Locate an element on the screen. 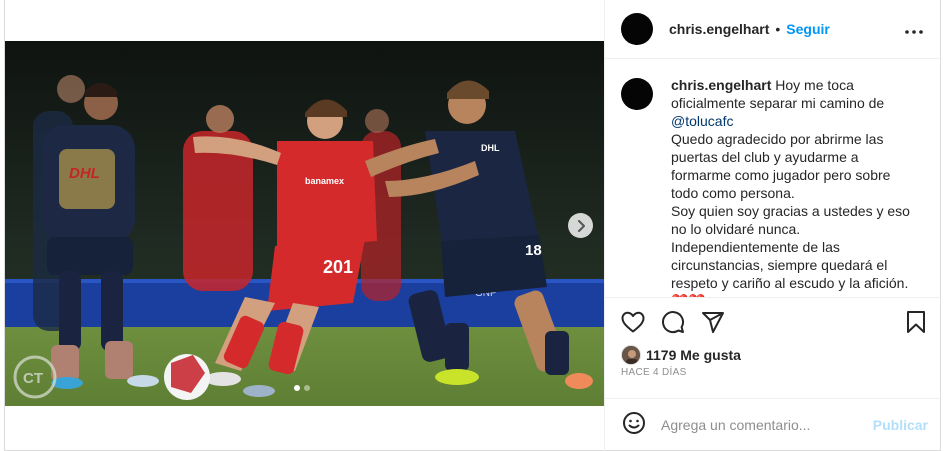 The width and height of the screenshot is (945, 451). comment-button is located at coordinates (673, 324).